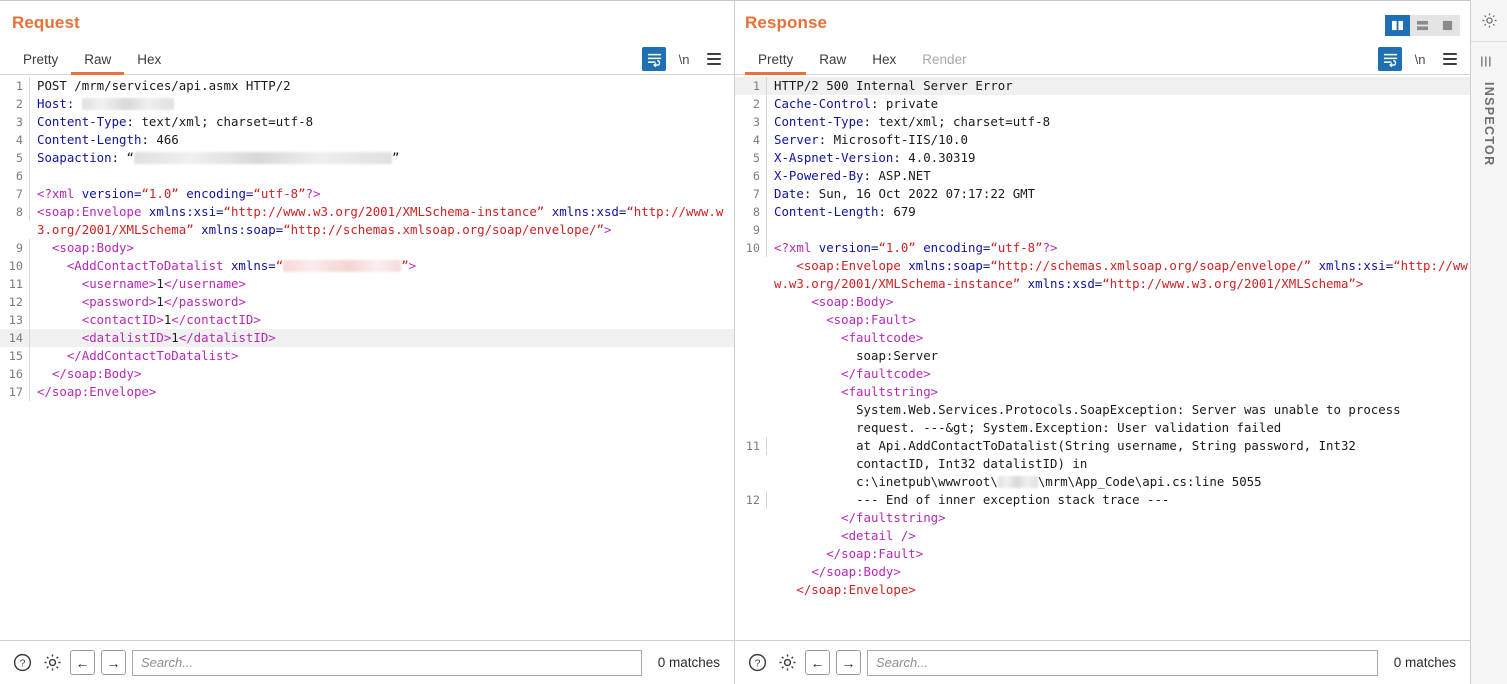 The image size is (1507, 684). I want to click on code-line: 7 <?xml version=“1.0” encoding=“utf-8”?>, so click(367, 194).